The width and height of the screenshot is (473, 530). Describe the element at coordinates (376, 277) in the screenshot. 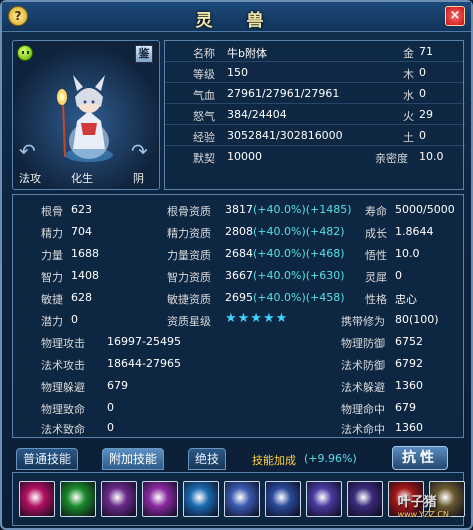

I see `attr-label: 灵犀` at that location.